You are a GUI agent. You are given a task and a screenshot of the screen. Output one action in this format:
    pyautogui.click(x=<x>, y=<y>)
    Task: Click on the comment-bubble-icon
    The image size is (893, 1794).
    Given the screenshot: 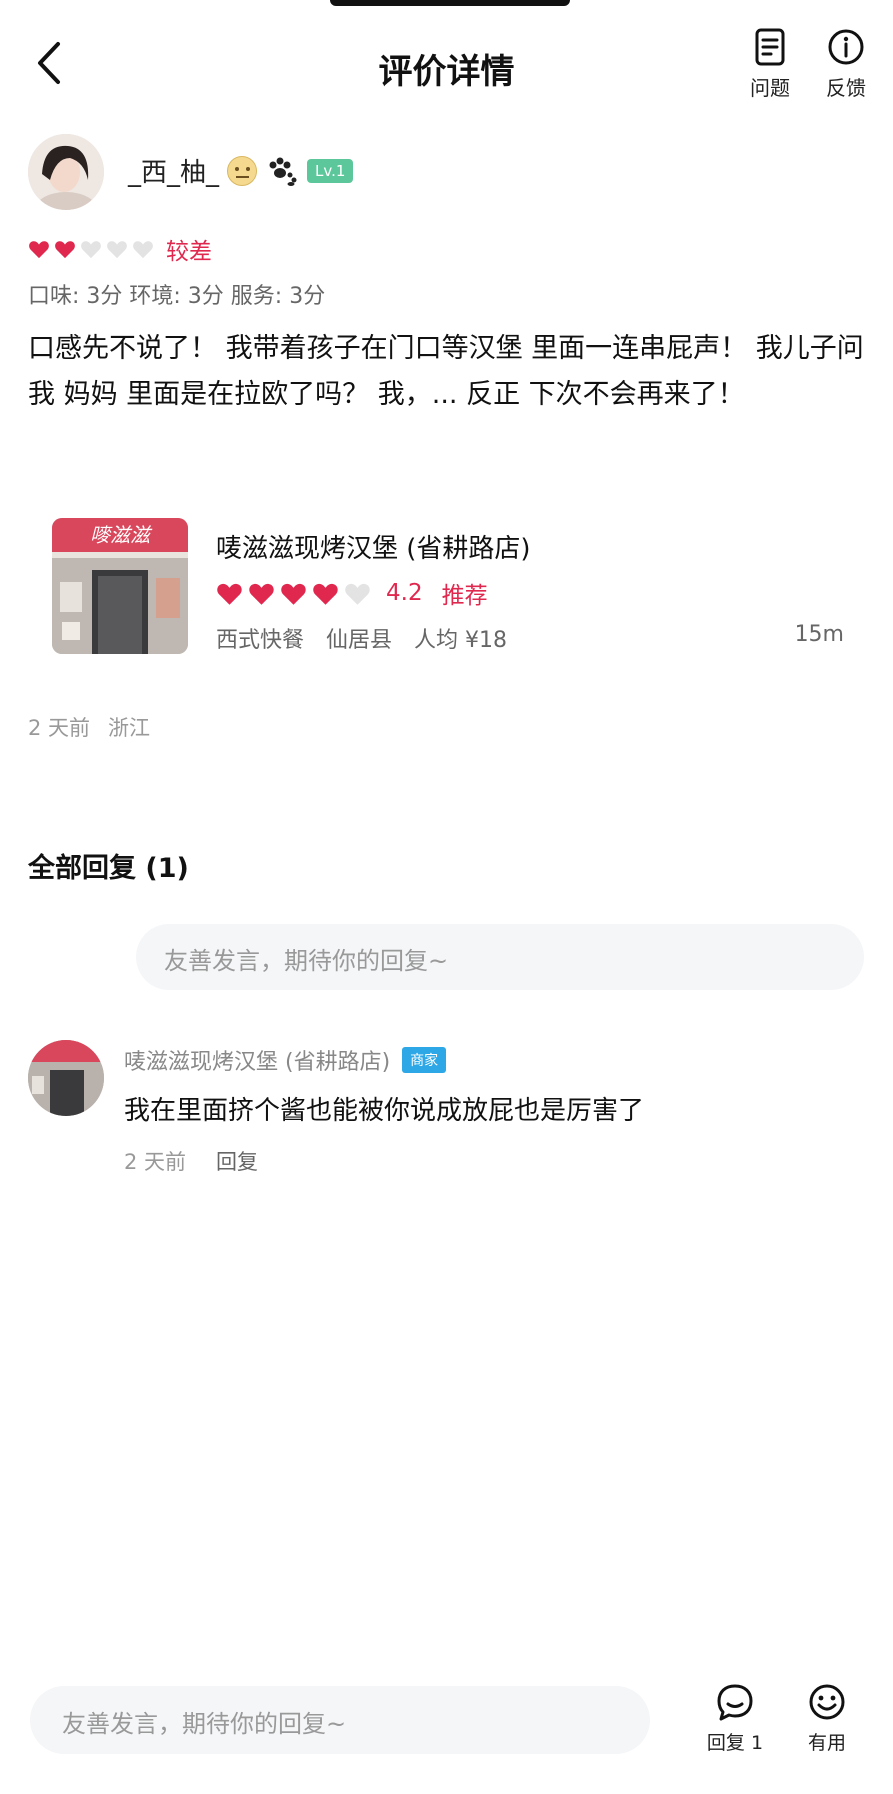 What is the action you would take?
    pyautogui.click(x=735, y=1702)
    